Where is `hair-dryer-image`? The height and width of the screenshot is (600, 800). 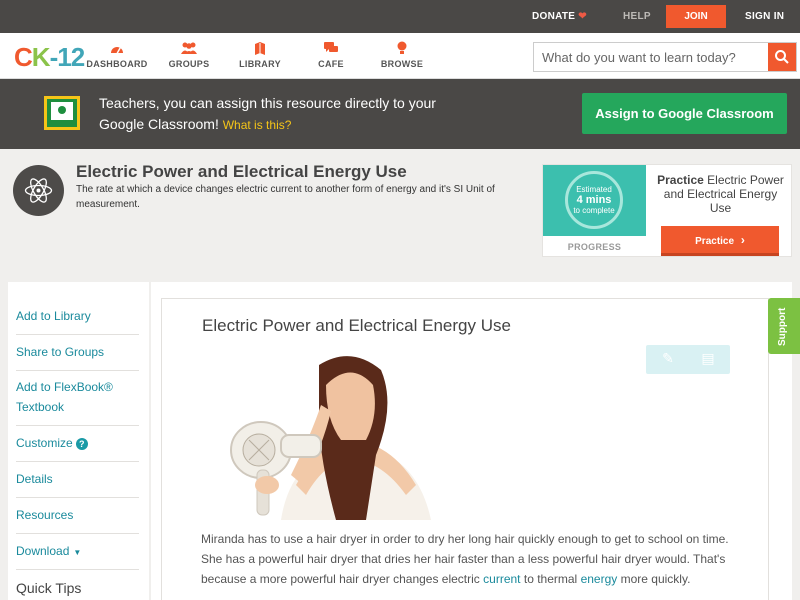 hair-dryer-image is located at coordinates (334, 432).